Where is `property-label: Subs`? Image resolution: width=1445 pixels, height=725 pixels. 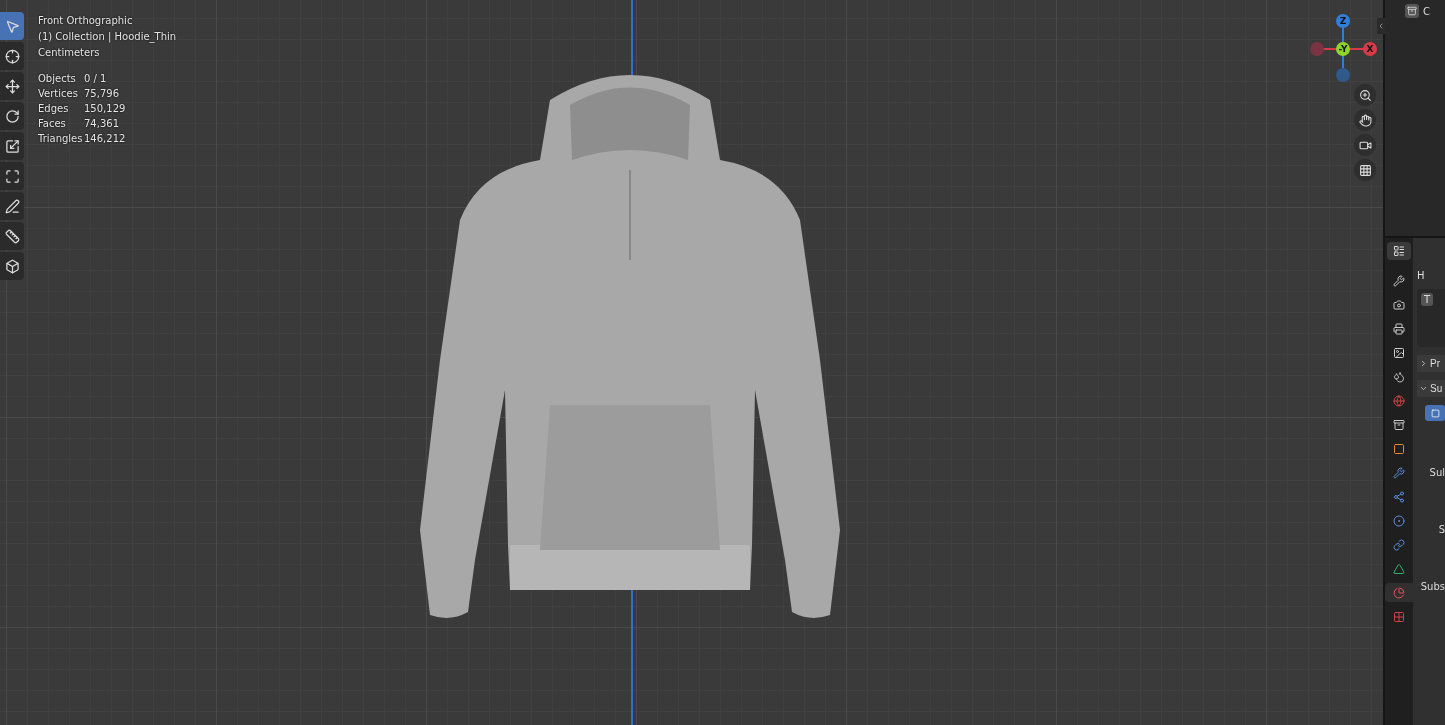 property-label: Subs is located at coordinates (1432, 586).